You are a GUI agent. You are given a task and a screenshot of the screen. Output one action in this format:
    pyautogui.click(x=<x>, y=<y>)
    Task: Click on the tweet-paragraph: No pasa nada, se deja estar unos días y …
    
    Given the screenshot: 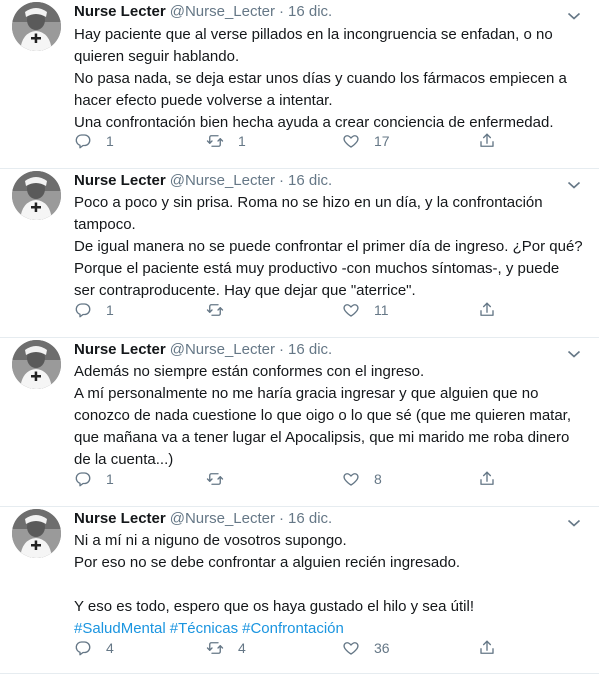 What is the action you would take?
    pyautogui.click(x=320, y=89)
    